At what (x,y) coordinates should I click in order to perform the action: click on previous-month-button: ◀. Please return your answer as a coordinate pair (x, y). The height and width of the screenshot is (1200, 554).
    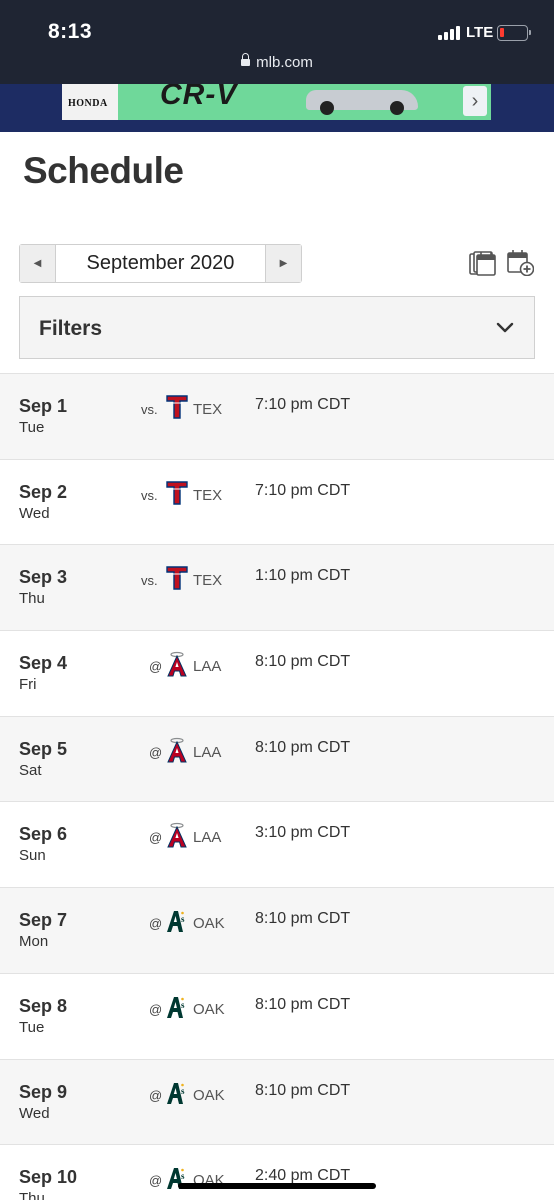
    Looking at the image, I should click on (38, 263).